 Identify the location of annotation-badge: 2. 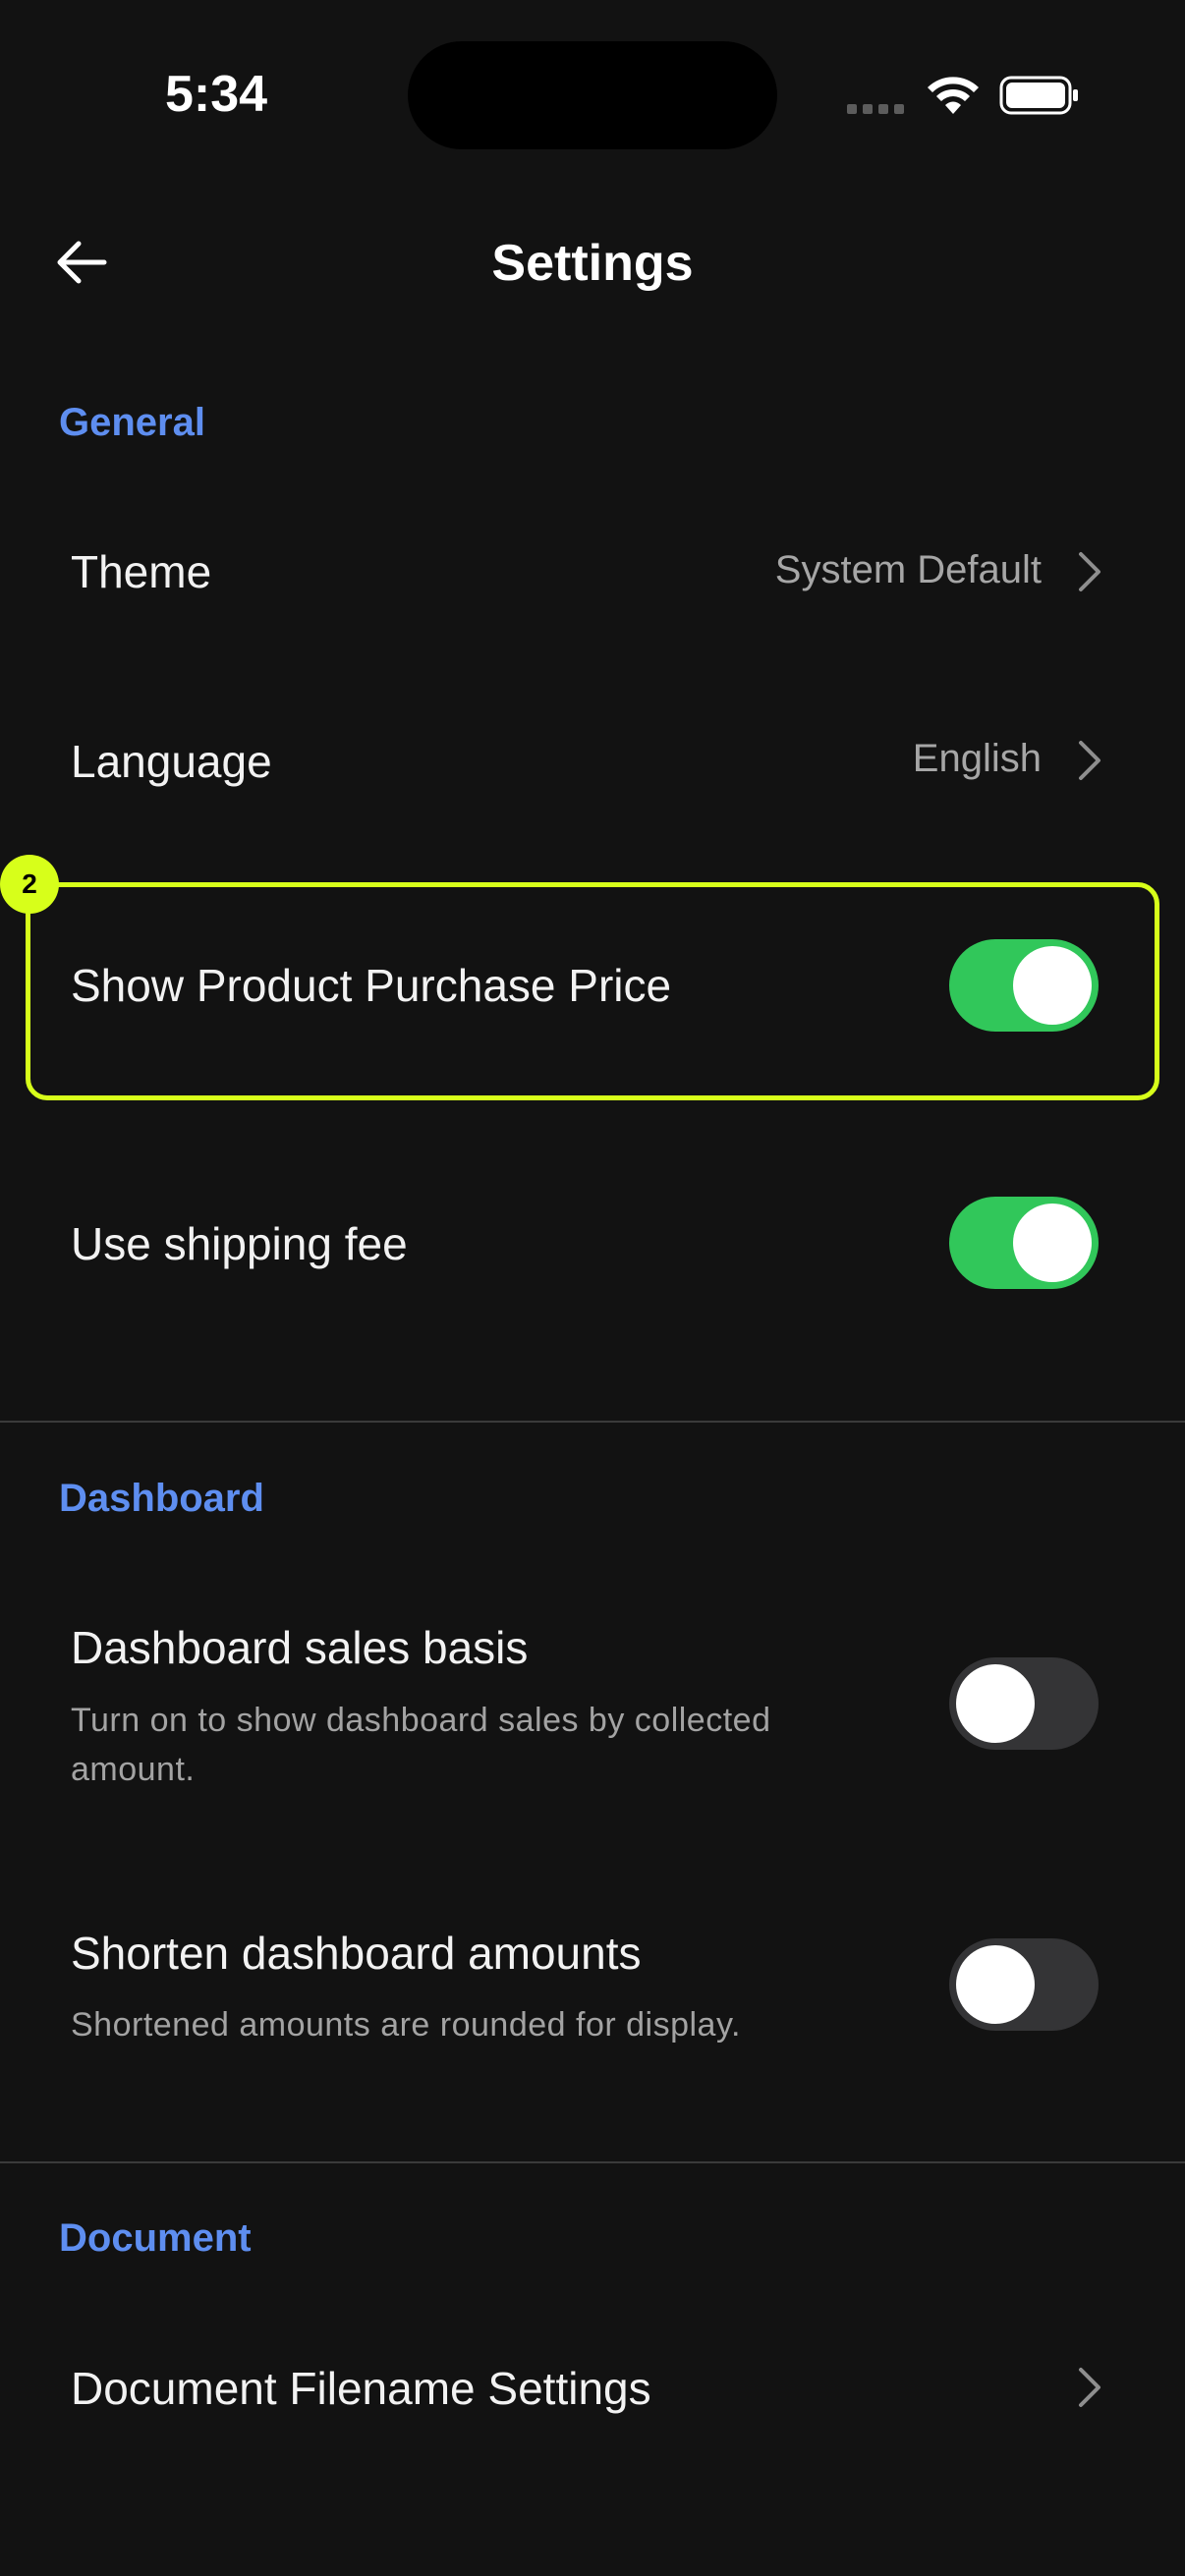
(30, 884).